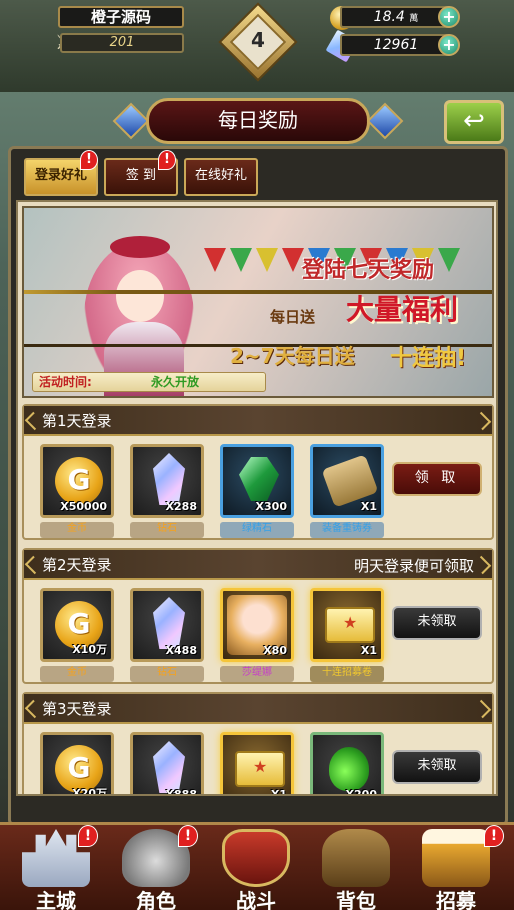 The height and width of the screenshot is (910, 514). Describe the element at coordinates (56, 867) in the screenshot. I see `nav-main-city: 主城 !` at that location.